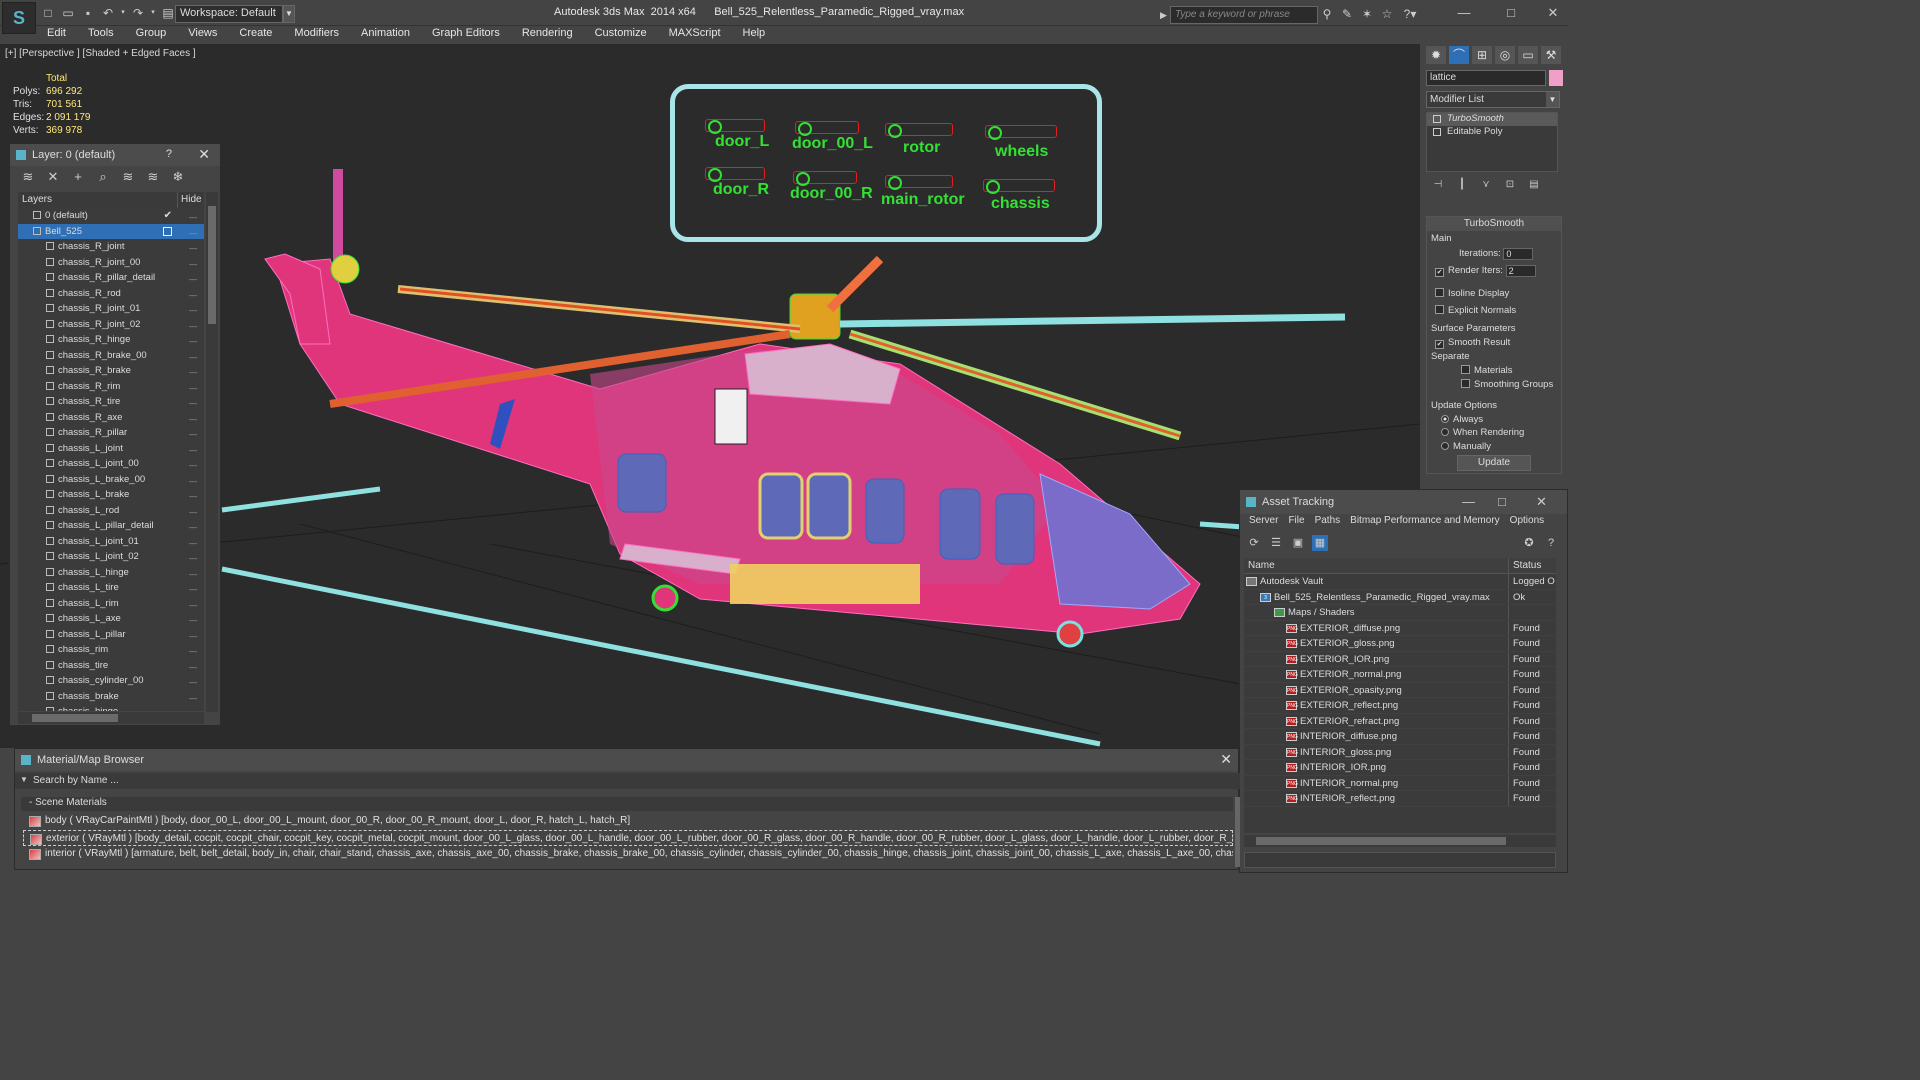 The image size is (1920, 1080). Describe the element at coordinates (255, 35) in the screenshot. I see `menu-create: Create` at that location.